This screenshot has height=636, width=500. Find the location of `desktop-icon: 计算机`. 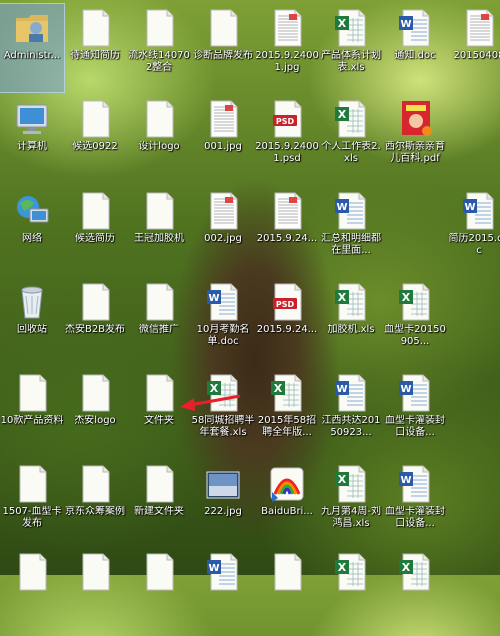

desktop-icon: 计算机 is located at coordinates (32, 139).